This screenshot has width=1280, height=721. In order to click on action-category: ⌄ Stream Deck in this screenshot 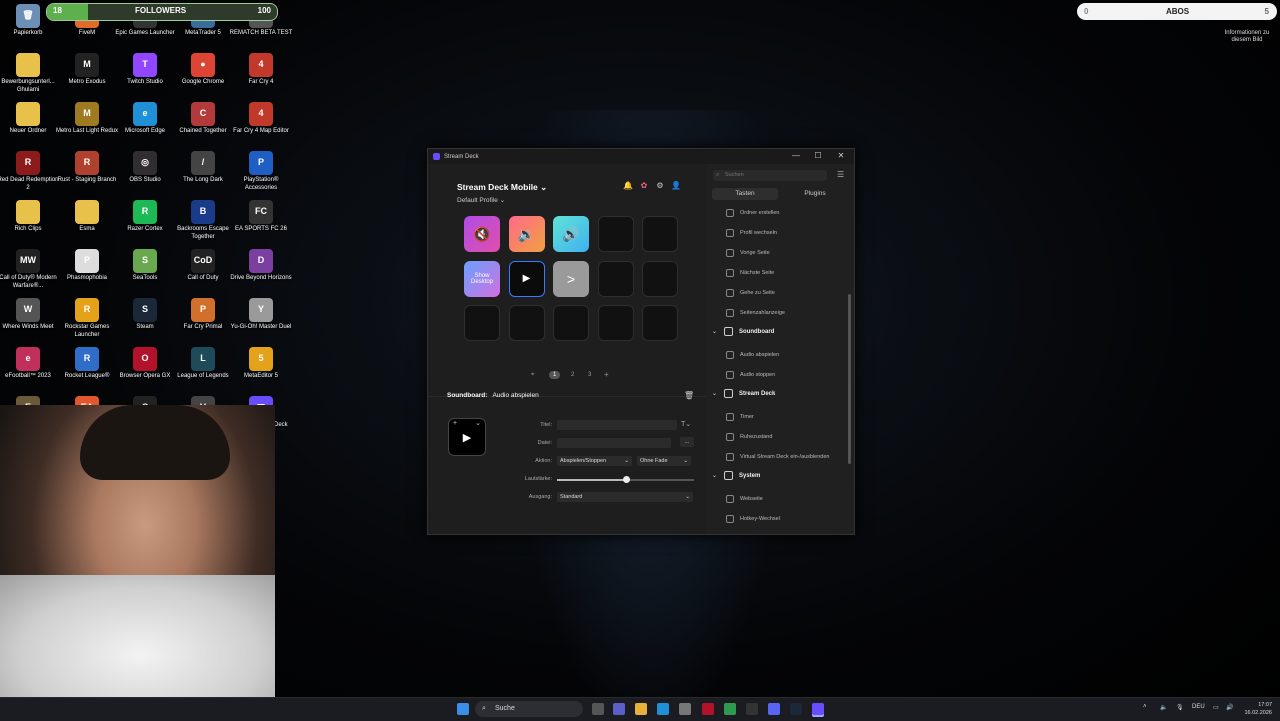, I will do `click(743, 393)`.